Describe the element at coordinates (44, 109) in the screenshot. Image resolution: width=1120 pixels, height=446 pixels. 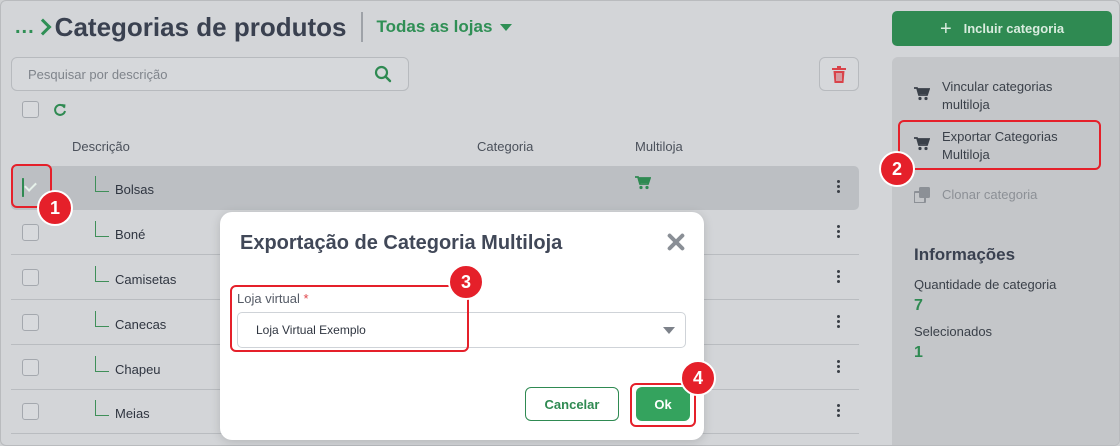
I see `table-toolbar` at that location.